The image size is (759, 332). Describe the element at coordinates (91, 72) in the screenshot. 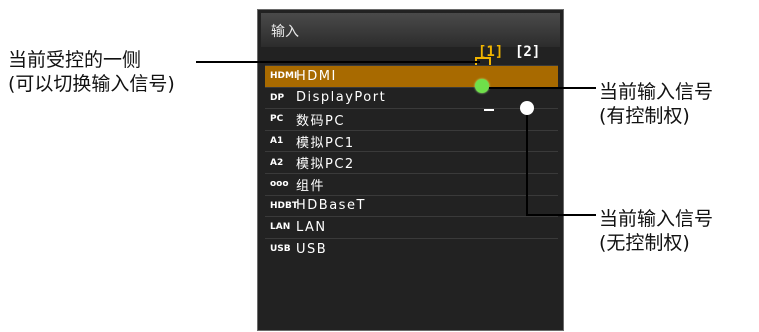

I see `callout-controlled-side: 当前受控的一侧 (可以切换输入信号)` at that location.